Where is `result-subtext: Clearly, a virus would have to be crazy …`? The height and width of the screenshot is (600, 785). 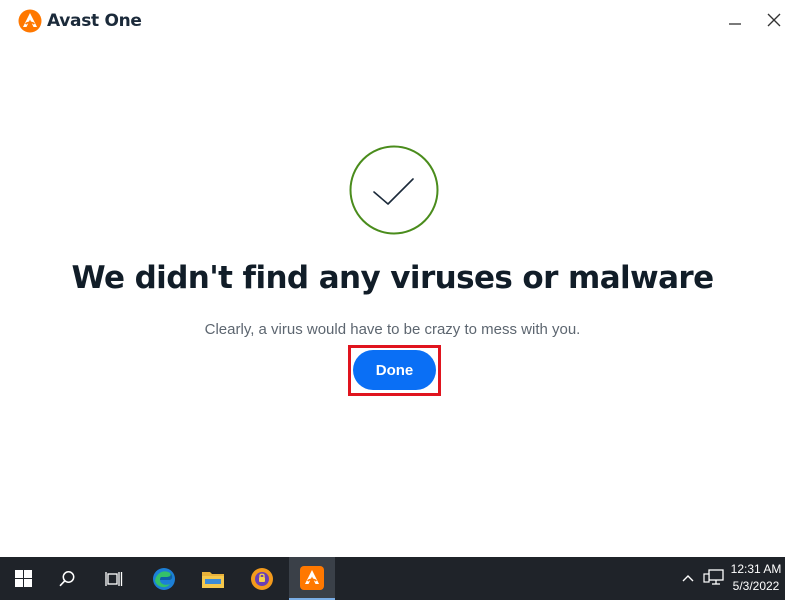
result-subtext: Clearly, a virus would have to be crazy … is located at coordinates (392, 329).